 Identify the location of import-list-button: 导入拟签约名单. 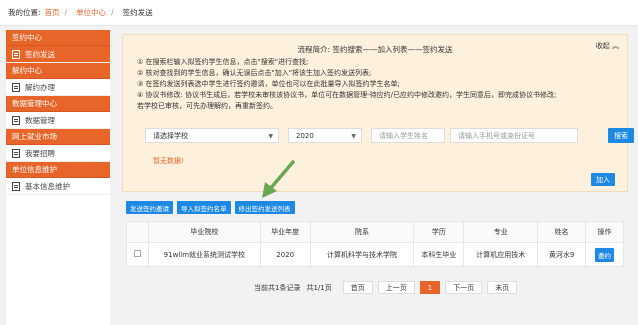
(204, 207).